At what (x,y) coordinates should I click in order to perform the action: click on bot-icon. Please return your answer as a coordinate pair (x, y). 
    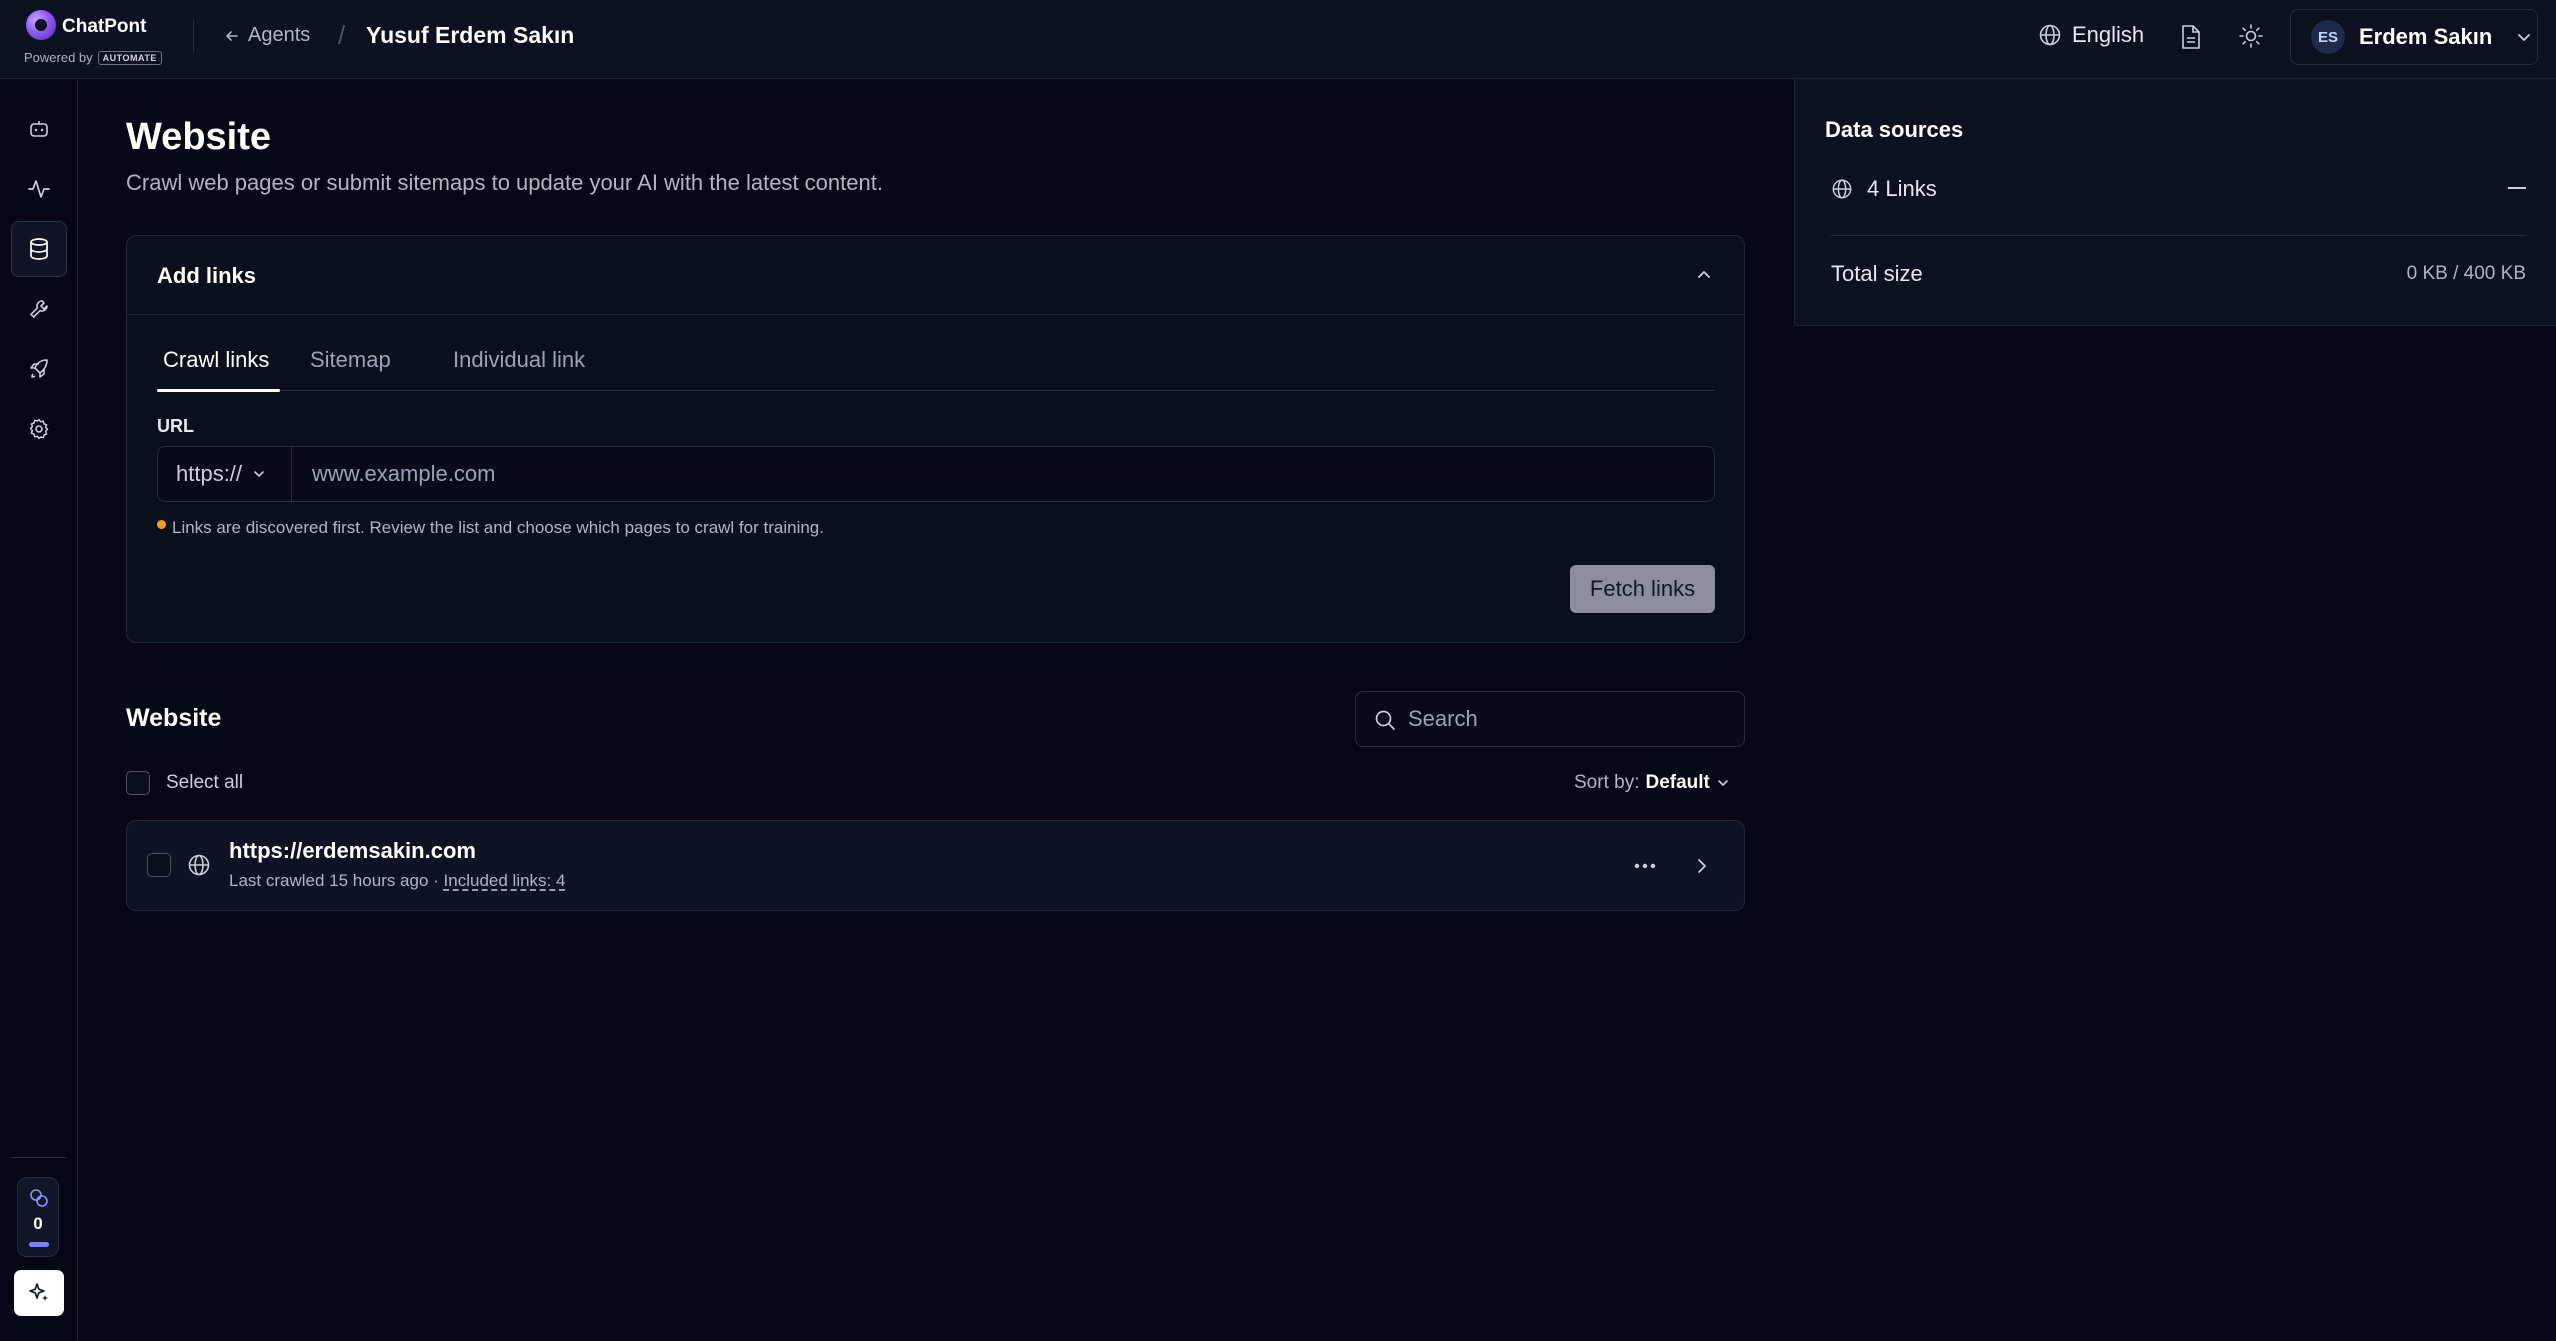
    Looking at the image, I should click on (39, 129).